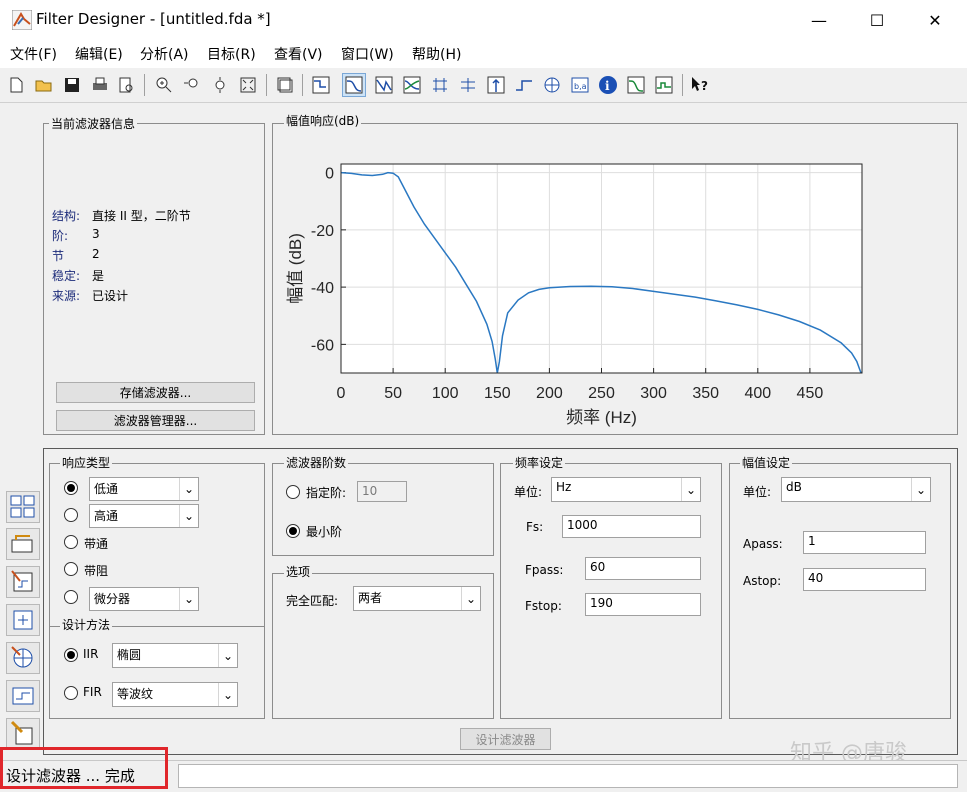 This screenshot has height=792, width=967. I want to click on sidebar-realize-icon, so click(23, 507).